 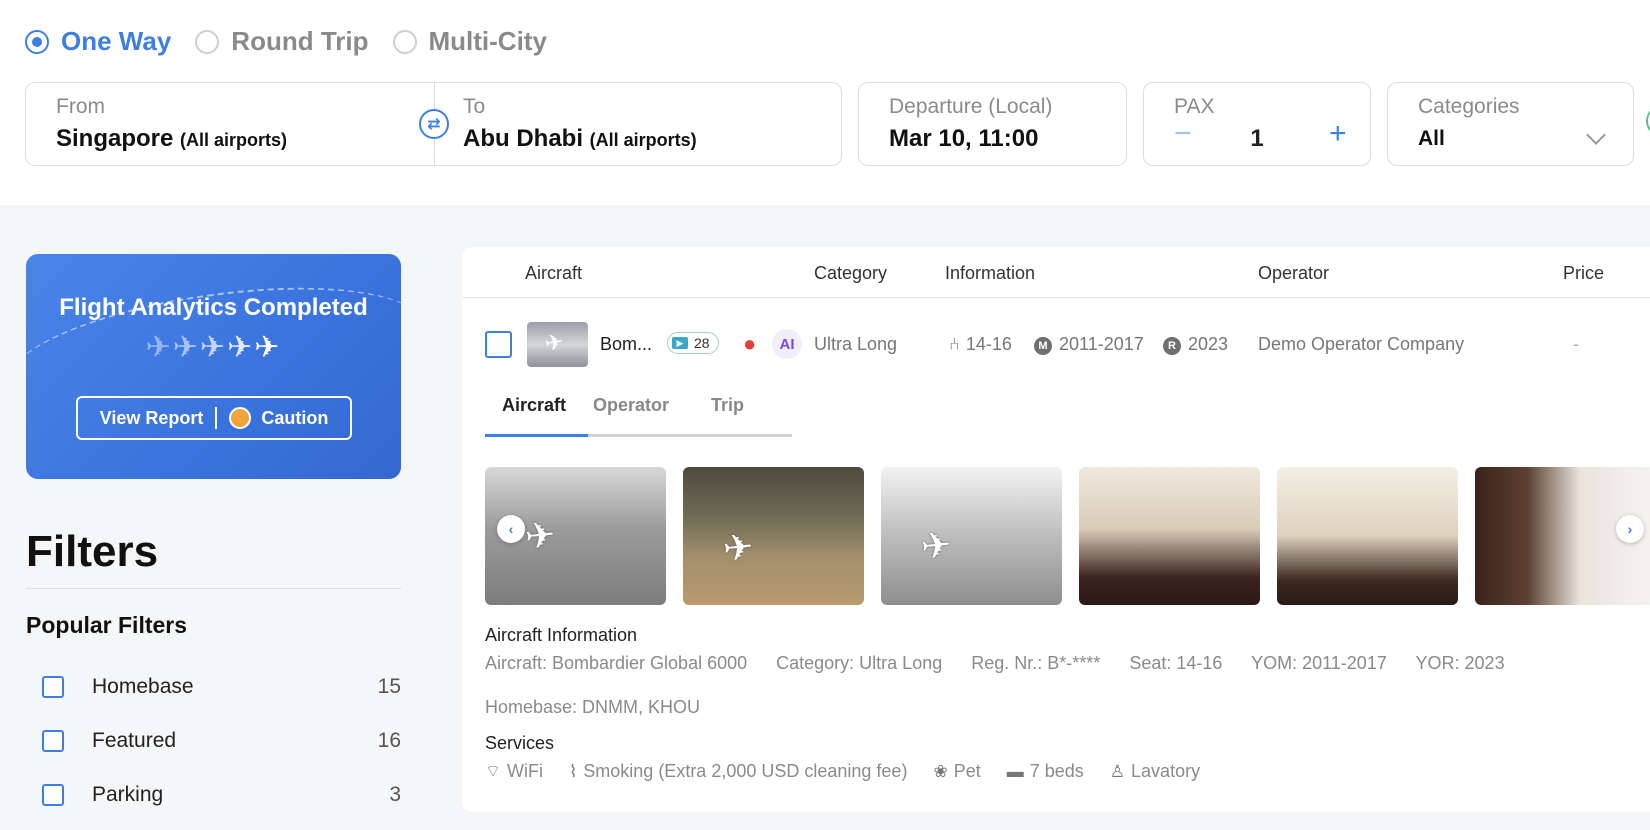 I want to click on bed-icon: ▬, so click(x=1015, y=771).